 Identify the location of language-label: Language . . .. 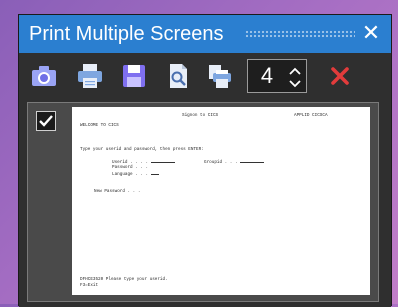
(135, 174).